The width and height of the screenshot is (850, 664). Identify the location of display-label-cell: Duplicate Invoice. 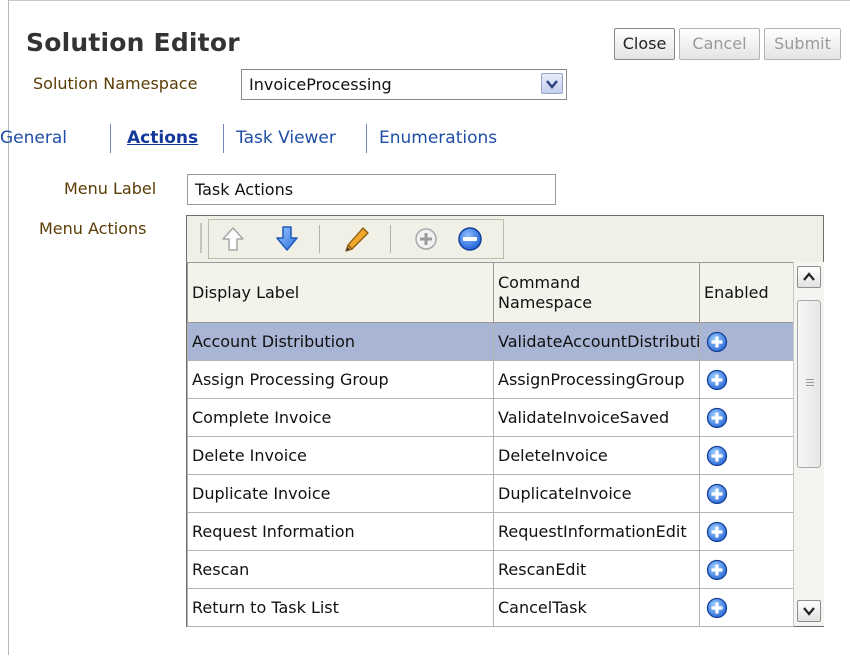
(340, 493).